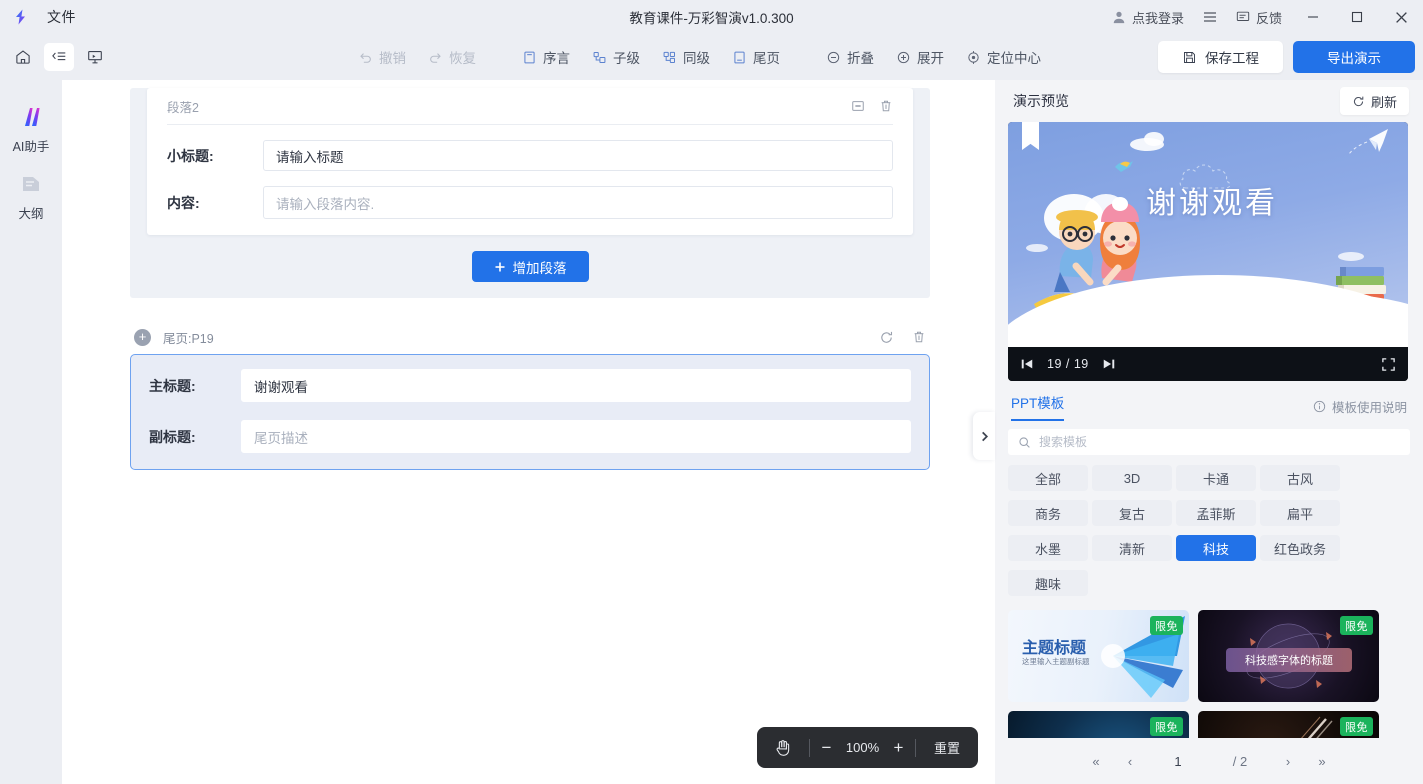 The width and height of the screenshot is (1423, 784). I want to click on same-level-button: 同级, so click(686, 57).